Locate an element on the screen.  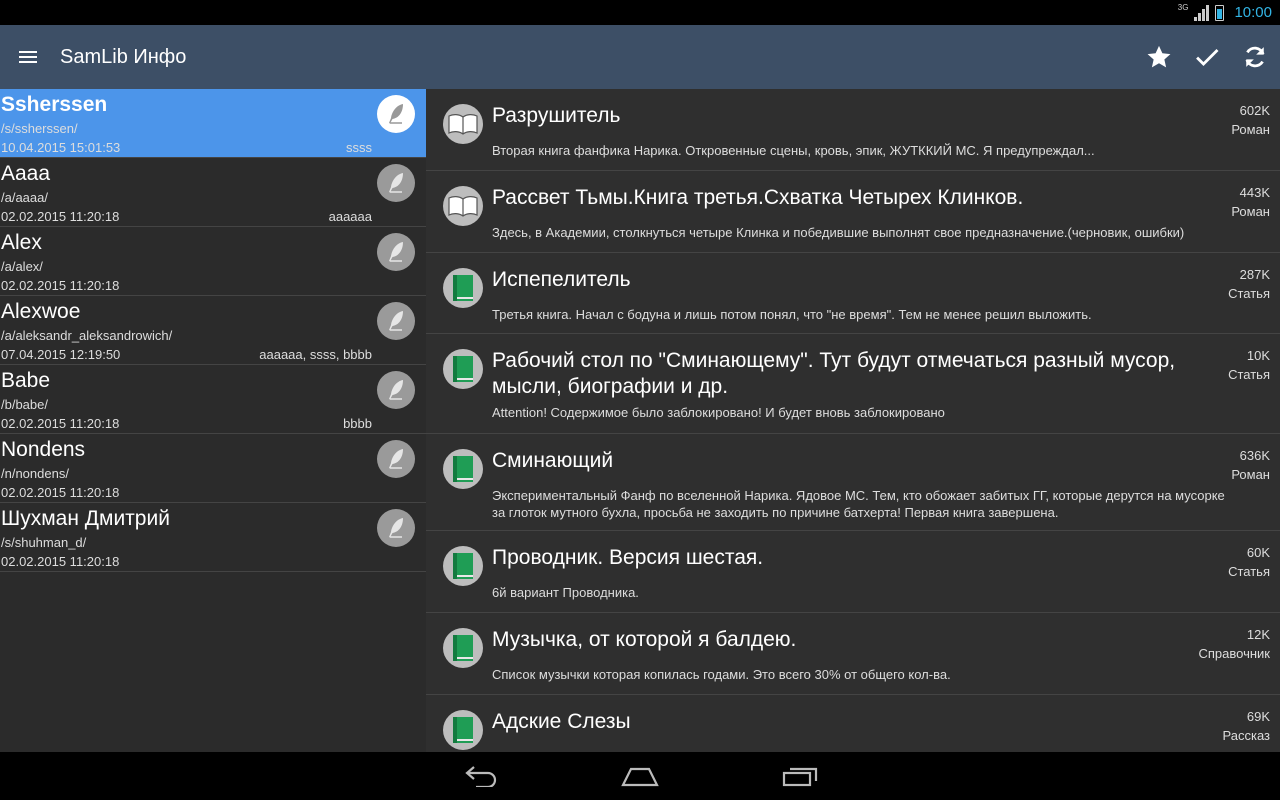
author-tags: aaaaaa is located at coordinates (350, 216).